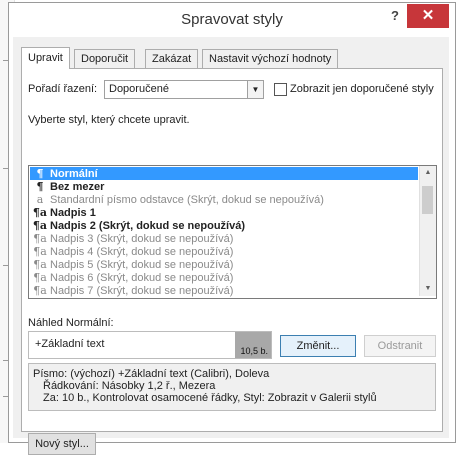 This screenshot has width=456, height=455. Describe the element at coordinates (428, 173) in the screenshot. I see `scroll-up-icon: ▲` at that location.